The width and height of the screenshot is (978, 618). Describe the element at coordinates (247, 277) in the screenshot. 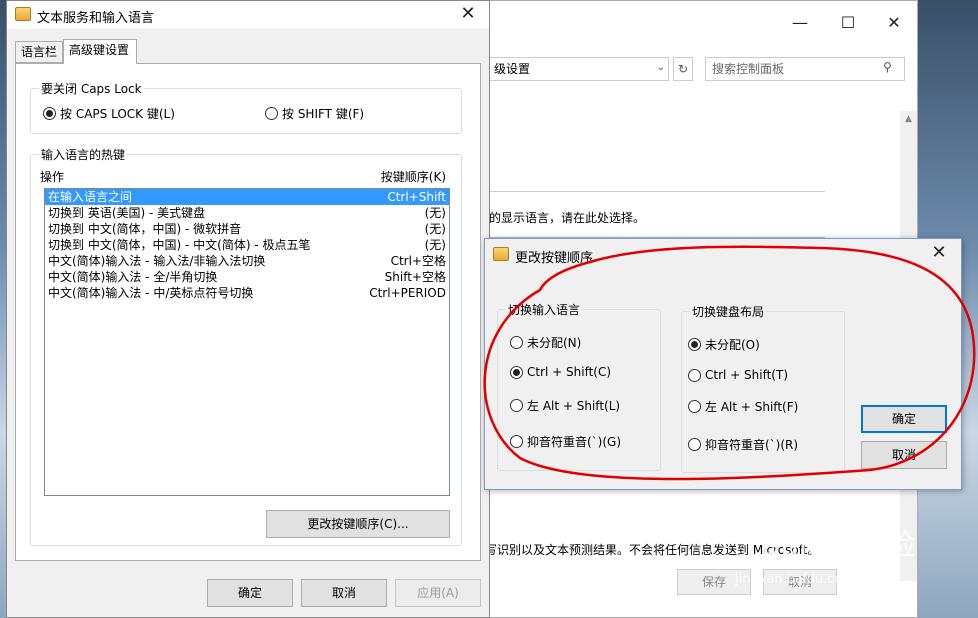

I see `table-row: 中文(简体)输入法 - 全/半角切换 Shift+空格` at that location.